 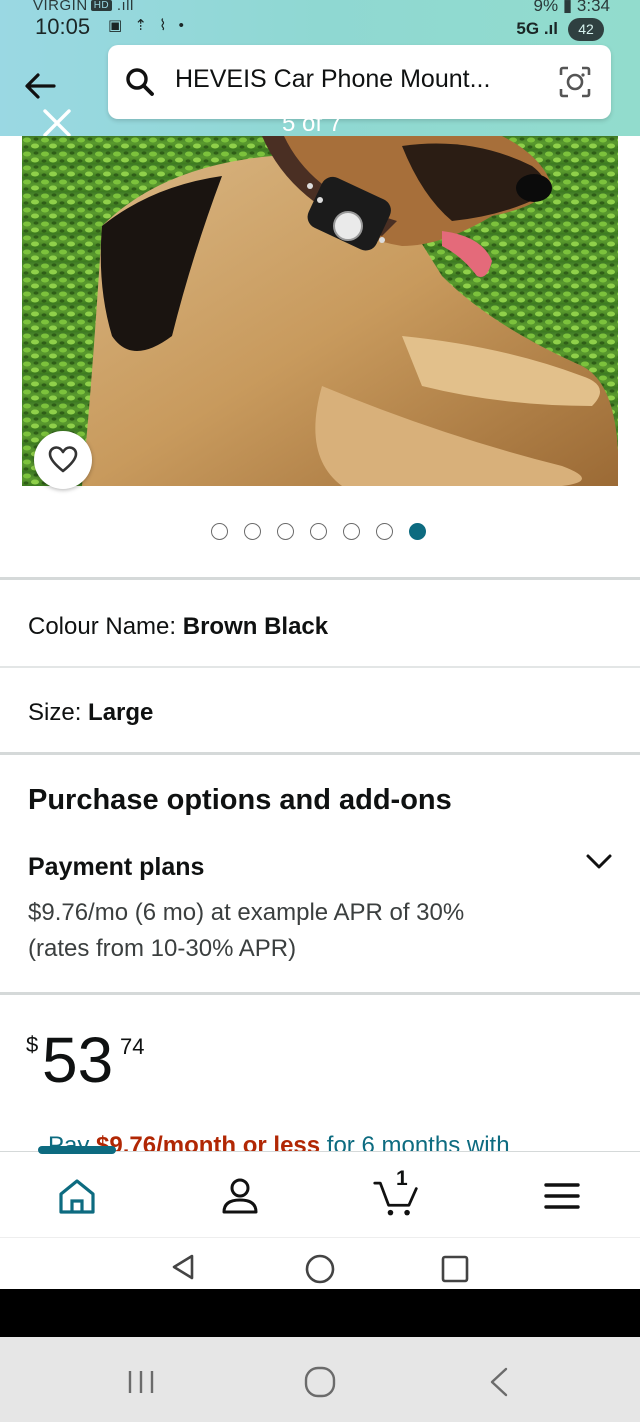 I want to click on purchase-options-title: Purchase options and add-ons, so click(x=240, y=800).